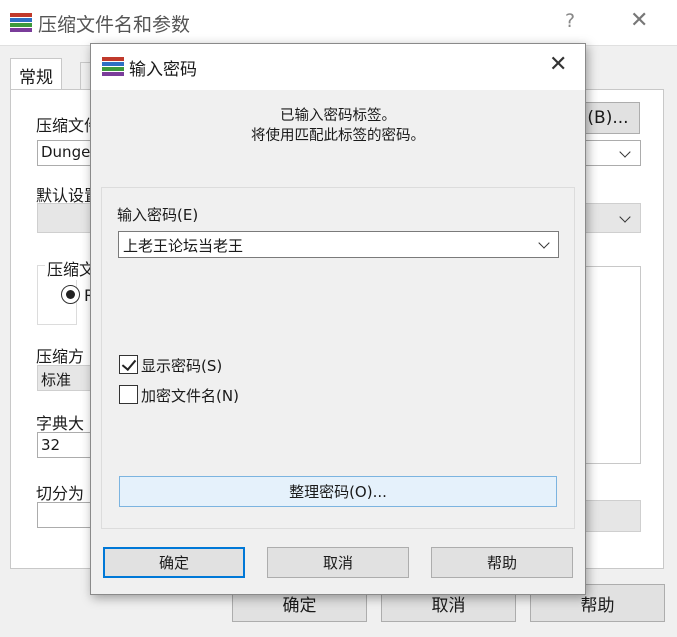 The image size is (677, 637). Describe the element at coordinates (56, 380) in the screenshot. I see `compression-method-value: 标准` at that location.